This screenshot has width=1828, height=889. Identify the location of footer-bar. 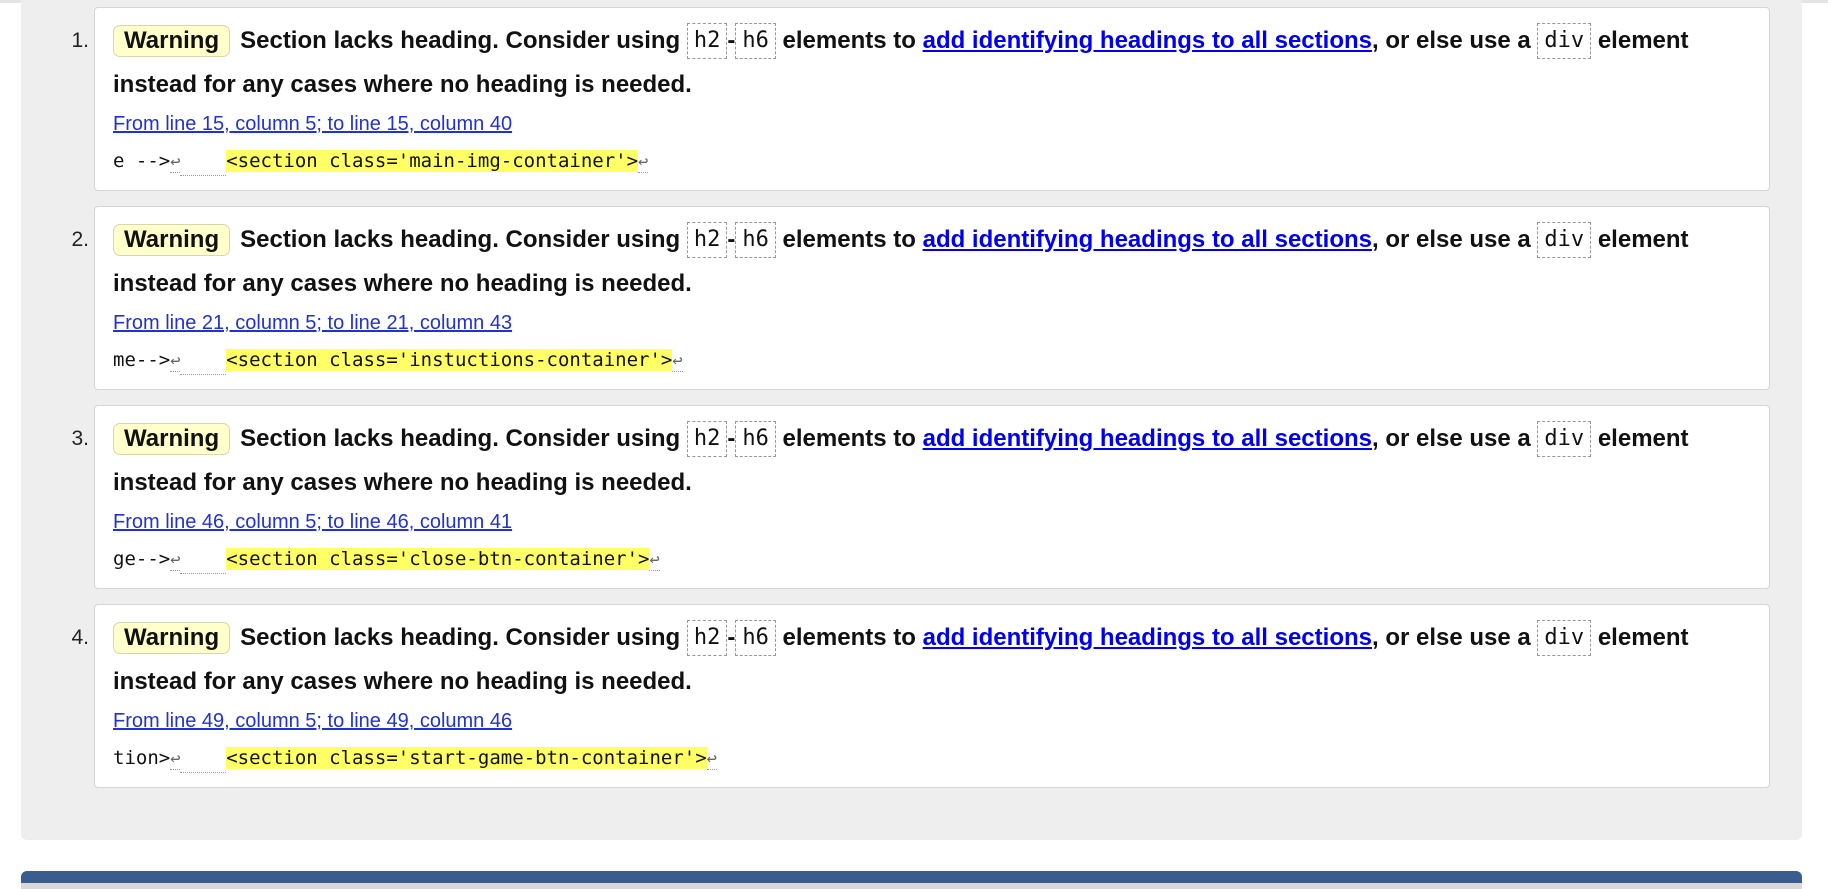
(911, 880).